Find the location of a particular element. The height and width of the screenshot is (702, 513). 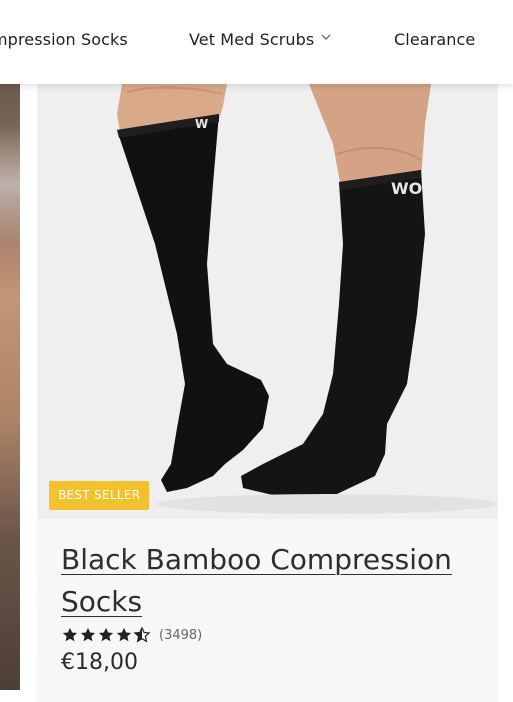

product-price: €18,00 is located at coordinates (99, 662).